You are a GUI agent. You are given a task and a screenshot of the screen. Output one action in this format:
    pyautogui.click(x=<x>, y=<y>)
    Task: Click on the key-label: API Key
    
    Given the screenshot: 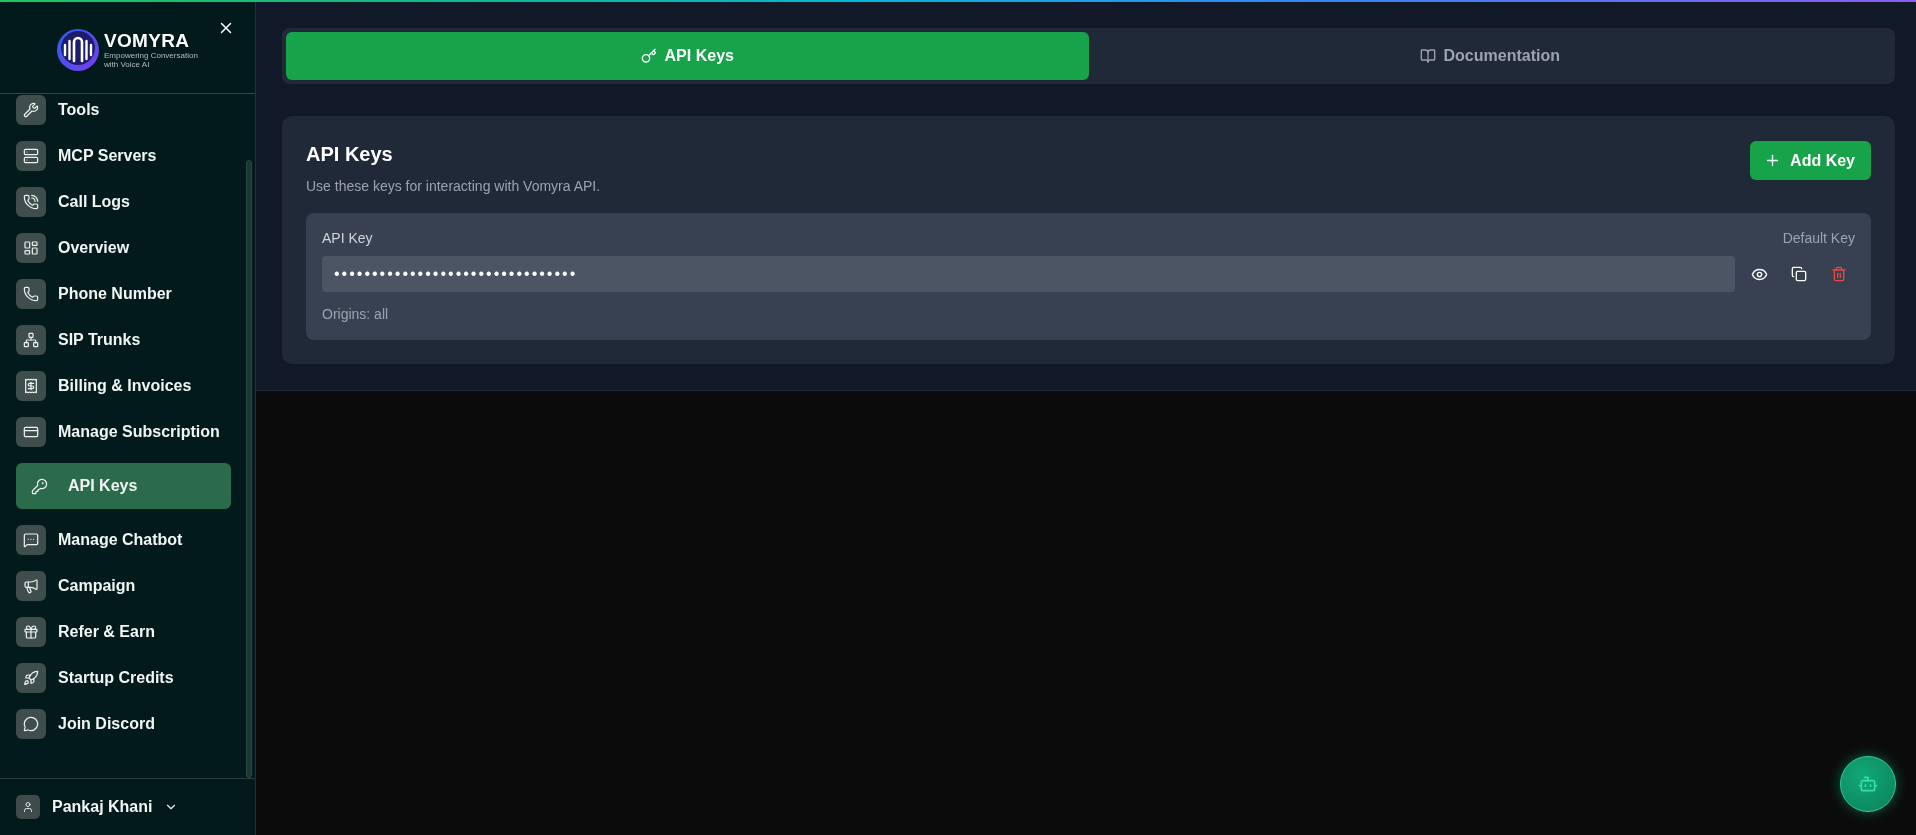 What is the action you would take?
    pyautogui.click(x=347, y=238)
    